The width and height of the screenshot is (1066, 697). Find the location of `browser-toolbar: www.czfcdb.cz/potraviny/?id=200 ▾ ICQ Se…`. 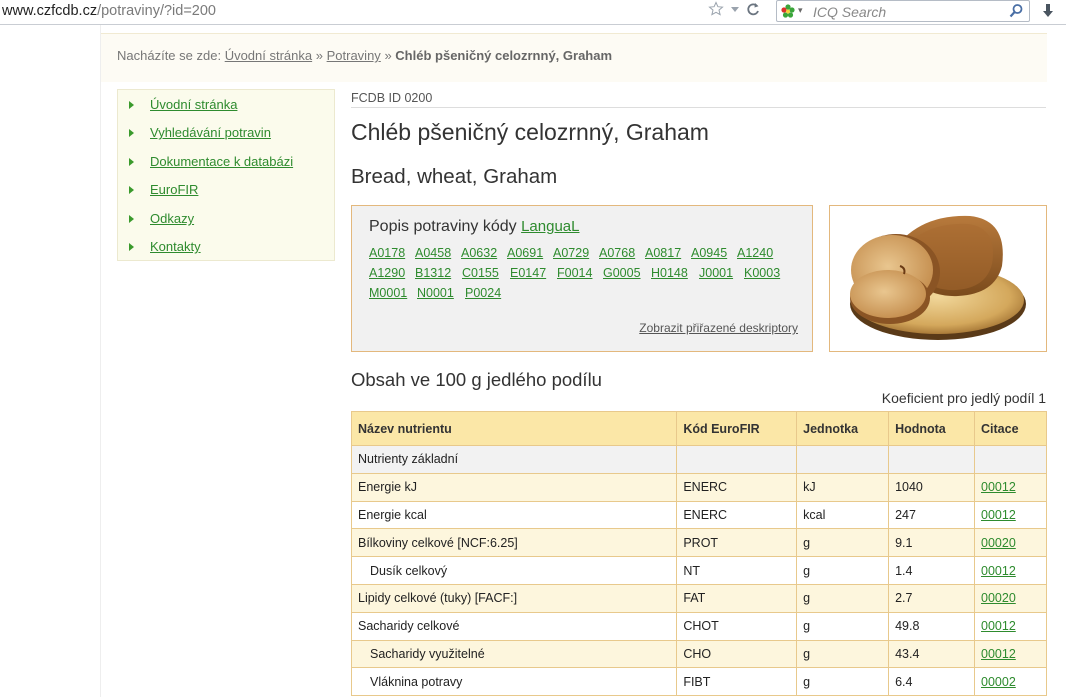

browser-toolbar: www.czfcdb.cz/potraviny/?id=200 ▾ ICQ Se… is located at coordinates (533, 12).